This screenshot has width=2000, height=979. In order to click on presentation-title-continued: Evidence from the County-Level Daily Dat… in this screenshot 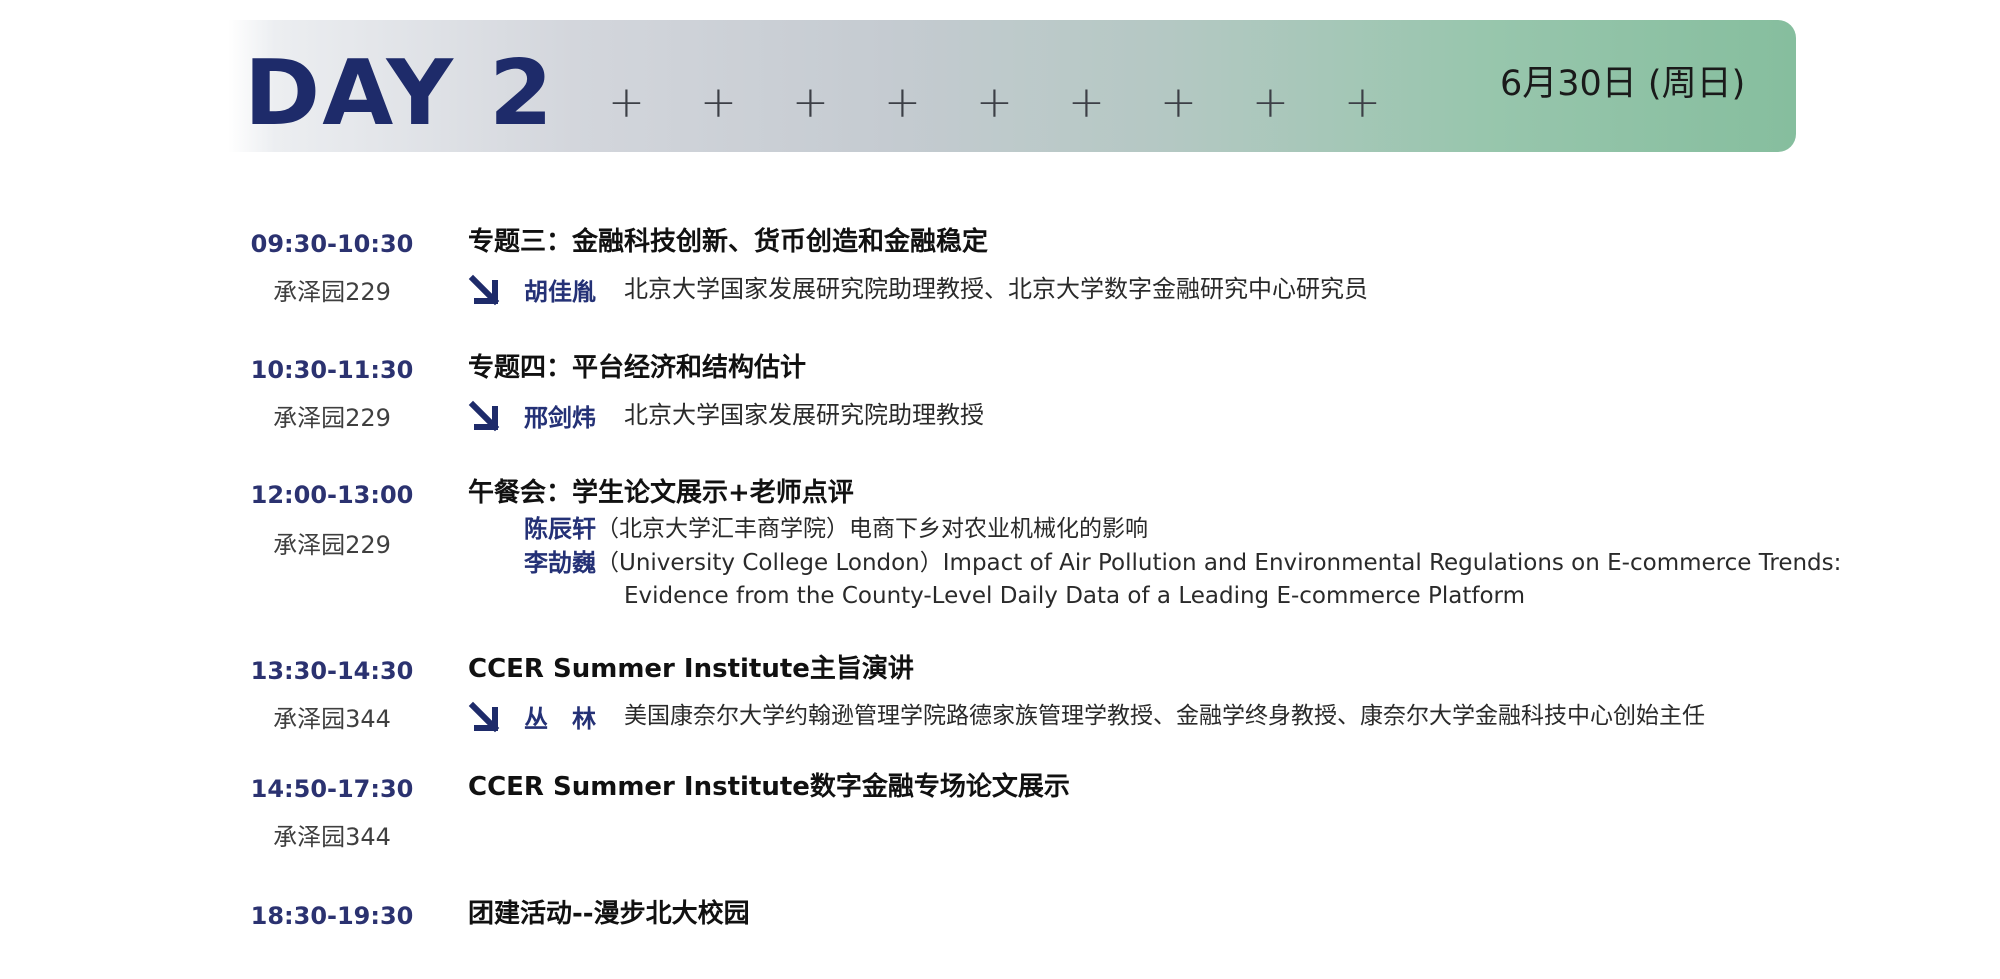, I will do `click(1075, 596)`.